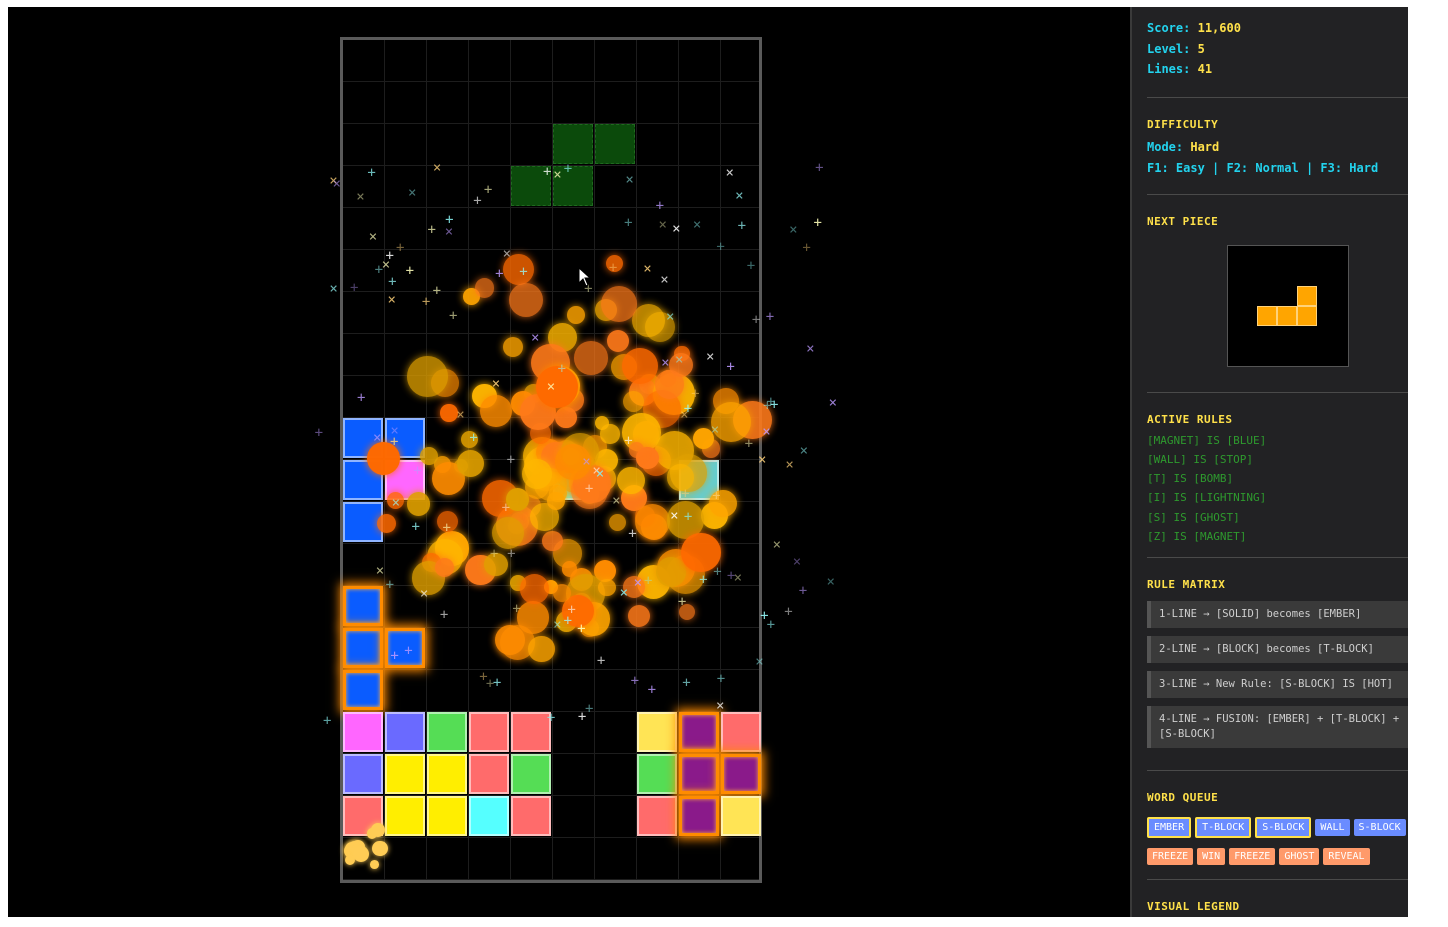 This screenshot has width=1448, height=927. Describe the element at coordinates (1207, 440) in the screenshot. I see `rule-item: [MAGNET] IS [BLUE]` at that location.